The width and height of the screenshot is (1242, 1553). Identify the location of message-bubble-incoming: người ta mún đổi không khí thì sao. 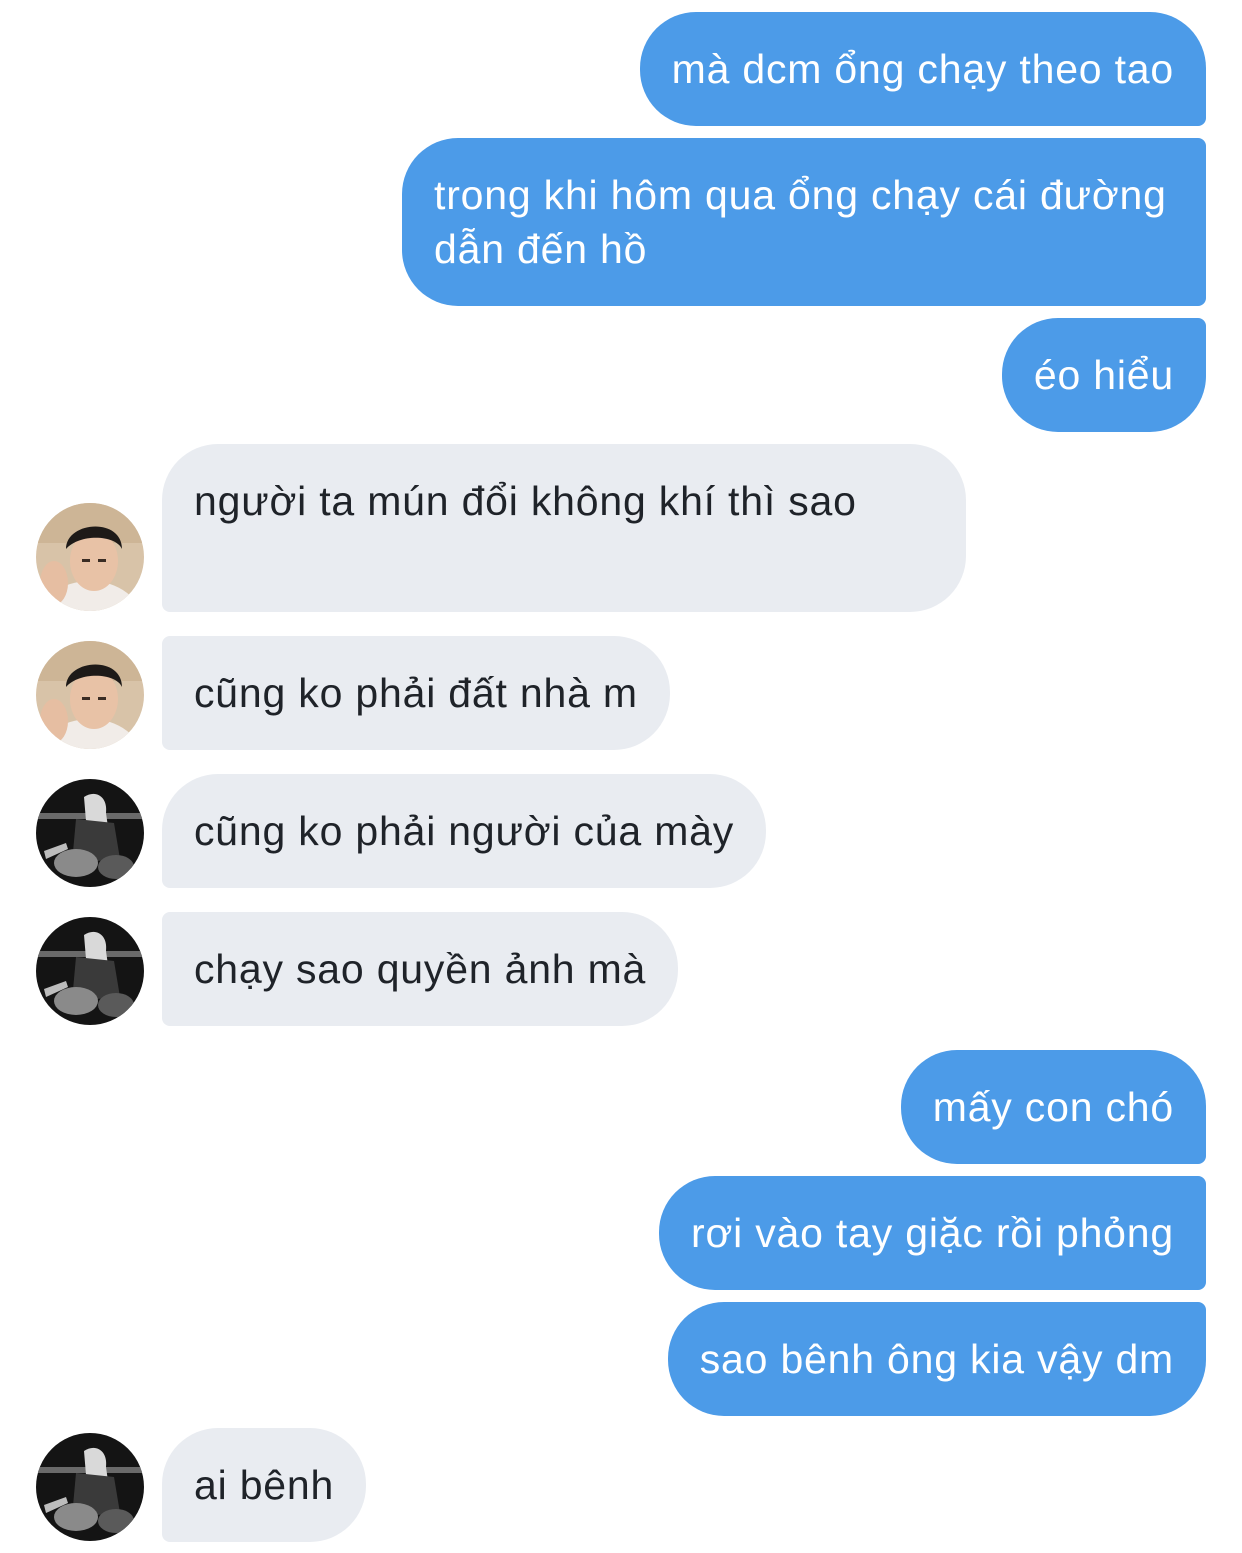
(564, 528).